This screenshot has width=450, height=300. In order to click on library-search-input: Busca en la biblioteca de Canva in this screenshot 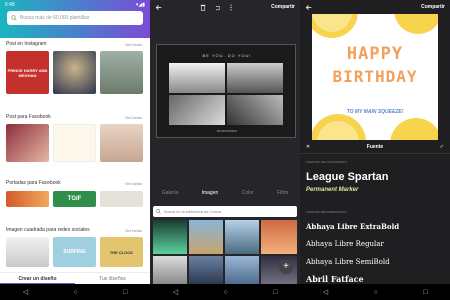, I will do `click(225, 211)`.